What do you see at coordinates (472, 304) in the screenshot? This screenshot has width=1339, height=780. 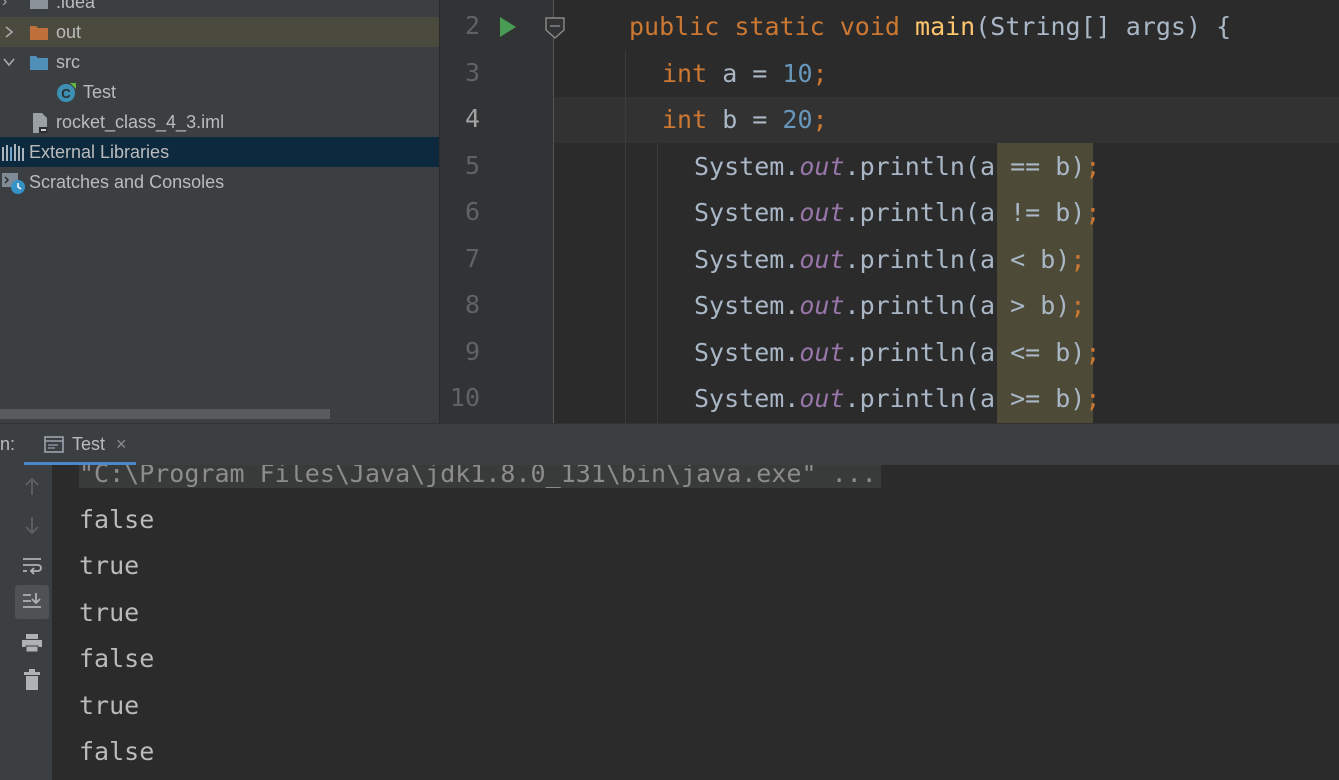 I see `line-number: 8` at bounding box center [472, 304].